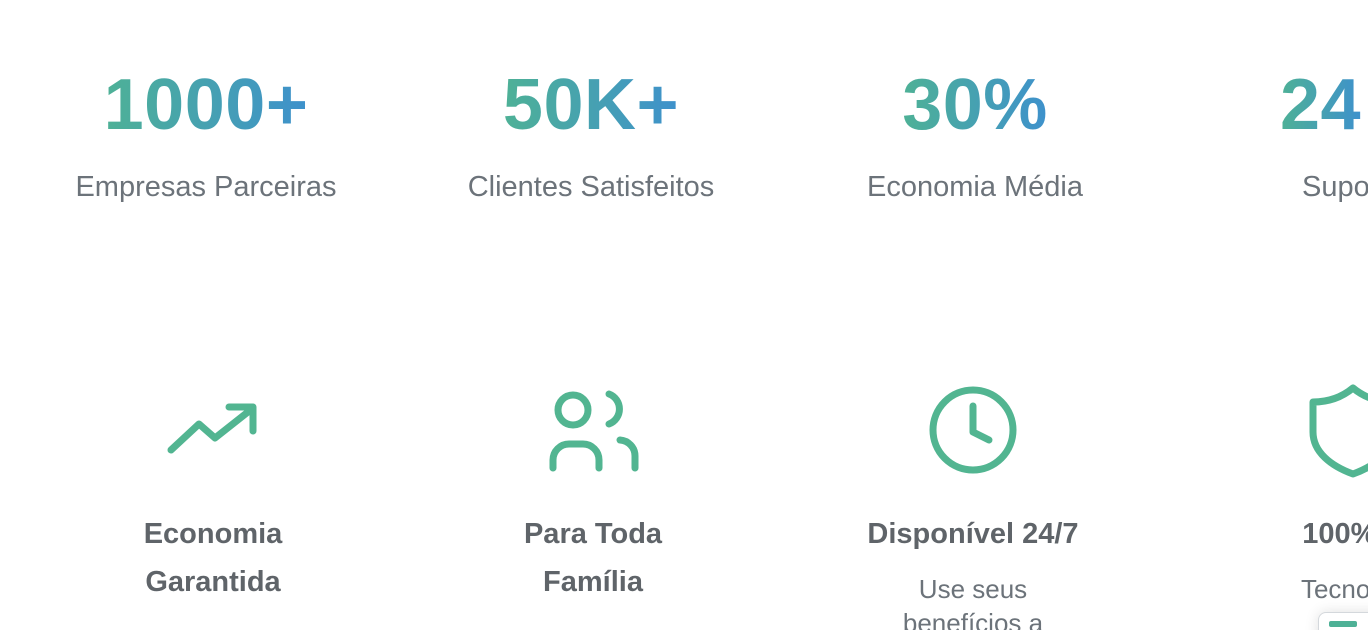 Image resolution: width=1368 pixels, height=630 pixels. Describe the element at coordinates (591, 105) in the screenshot. I see `stat-value: 50K+` at that location.